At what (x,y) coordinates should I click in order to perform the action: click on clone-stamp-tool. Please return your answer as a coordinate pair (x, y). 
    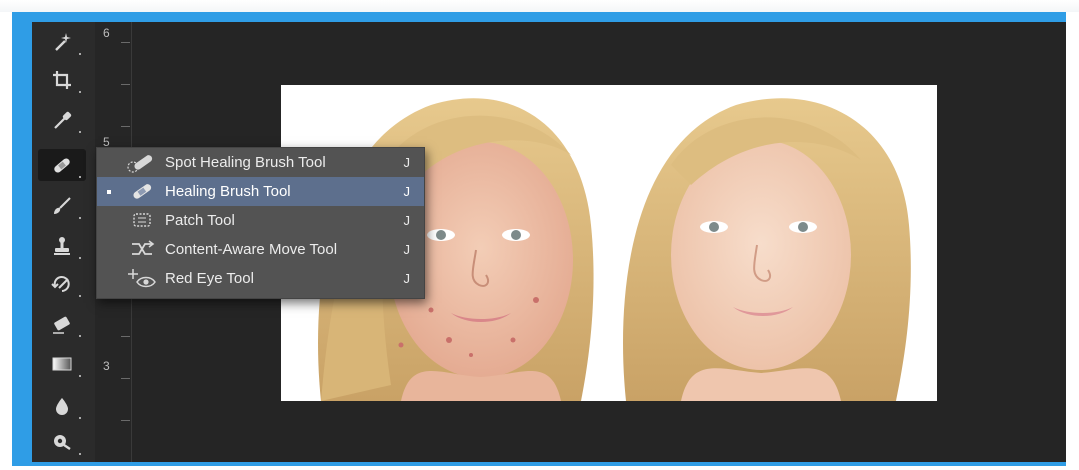
    Looking at the image, I should click on (62, 246).